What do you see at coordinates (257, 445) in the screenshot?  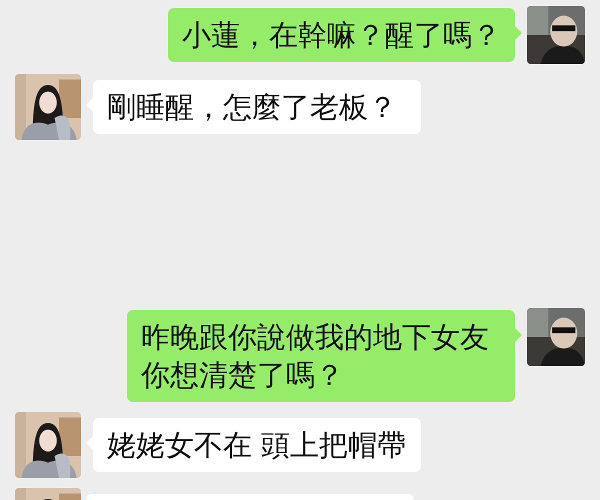 I see `message-bubble: 姥姥女不在 頭上把帽帶` at bounding box center [257, 445].